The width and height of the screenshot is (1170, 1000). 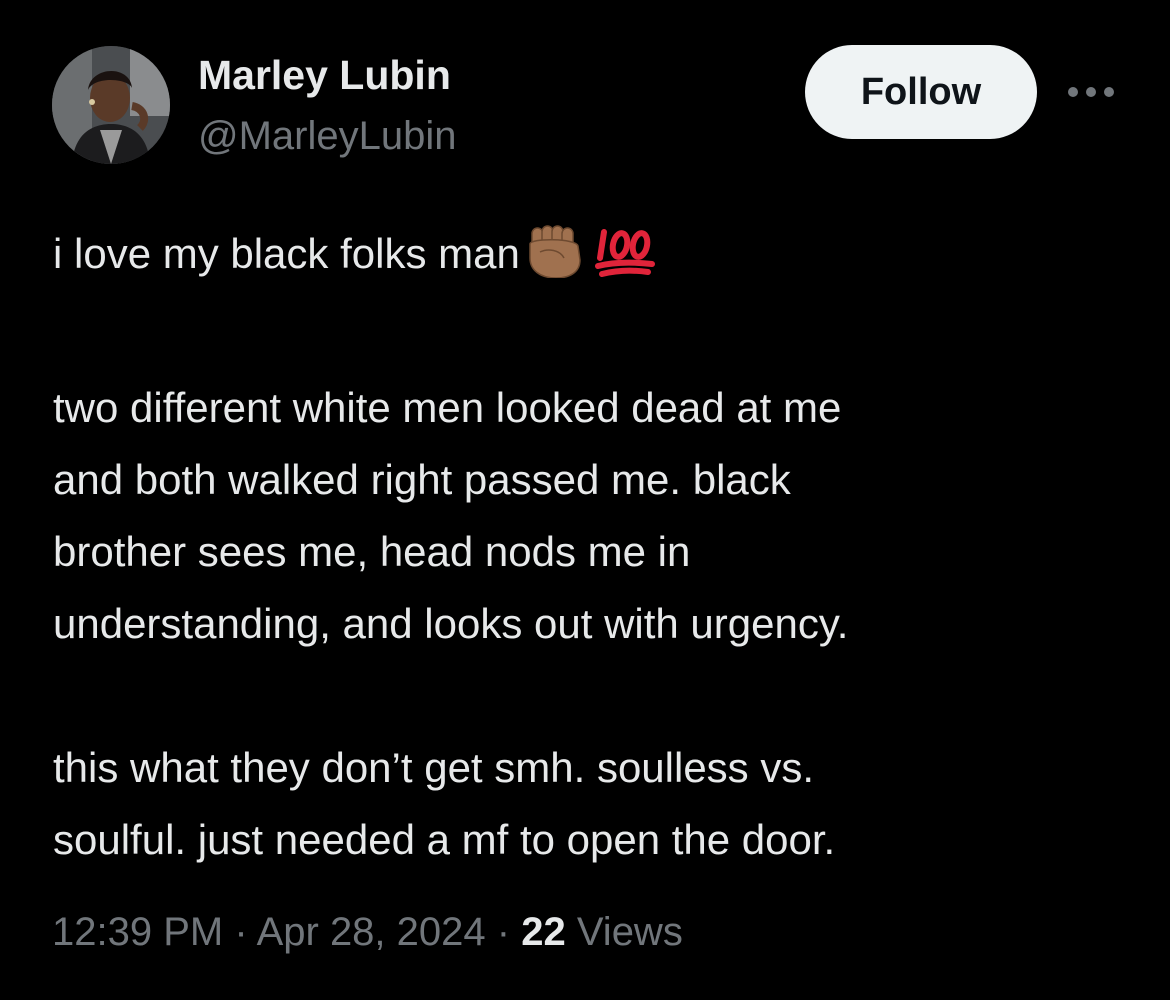 I want to click on raised-fist-emoji-icon, so click(x=557, y=262).